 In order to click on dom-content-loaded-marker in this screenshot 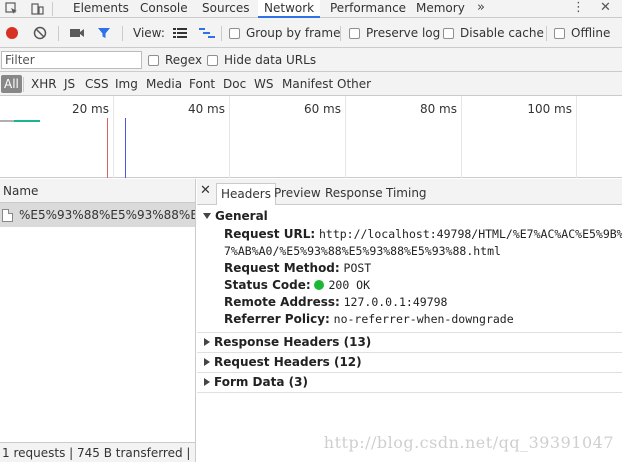, I will do `click(125, 148)`.